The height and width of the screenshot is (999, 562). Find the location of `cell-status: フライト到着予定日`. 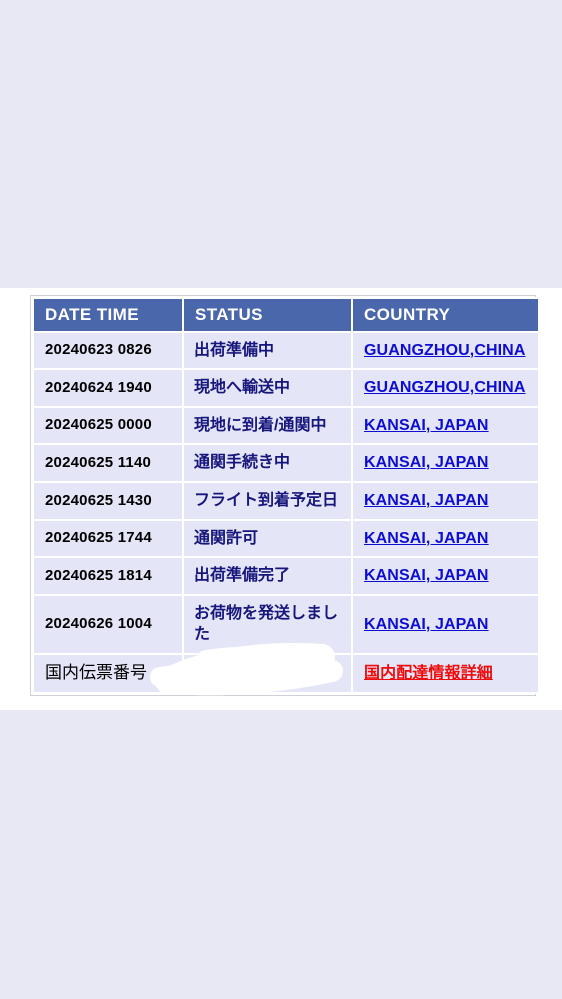

cell-status: フライト到着予定日 is located at coordinates (267, 500).